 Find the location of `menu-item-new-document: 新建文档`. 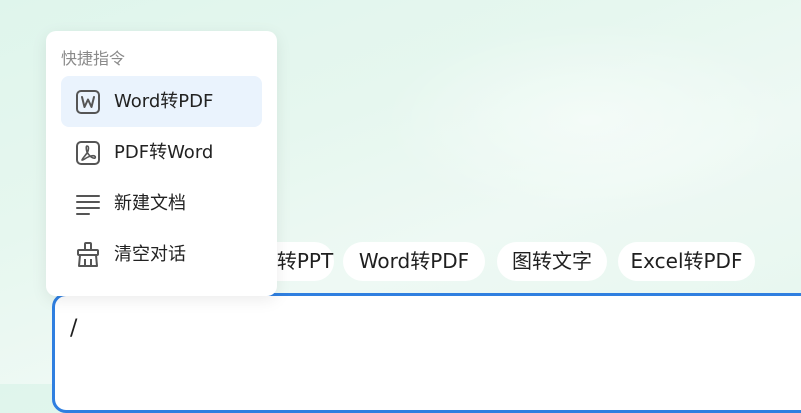

menu-item-new-document: 新建文档 is located at coordinates (161, 203).